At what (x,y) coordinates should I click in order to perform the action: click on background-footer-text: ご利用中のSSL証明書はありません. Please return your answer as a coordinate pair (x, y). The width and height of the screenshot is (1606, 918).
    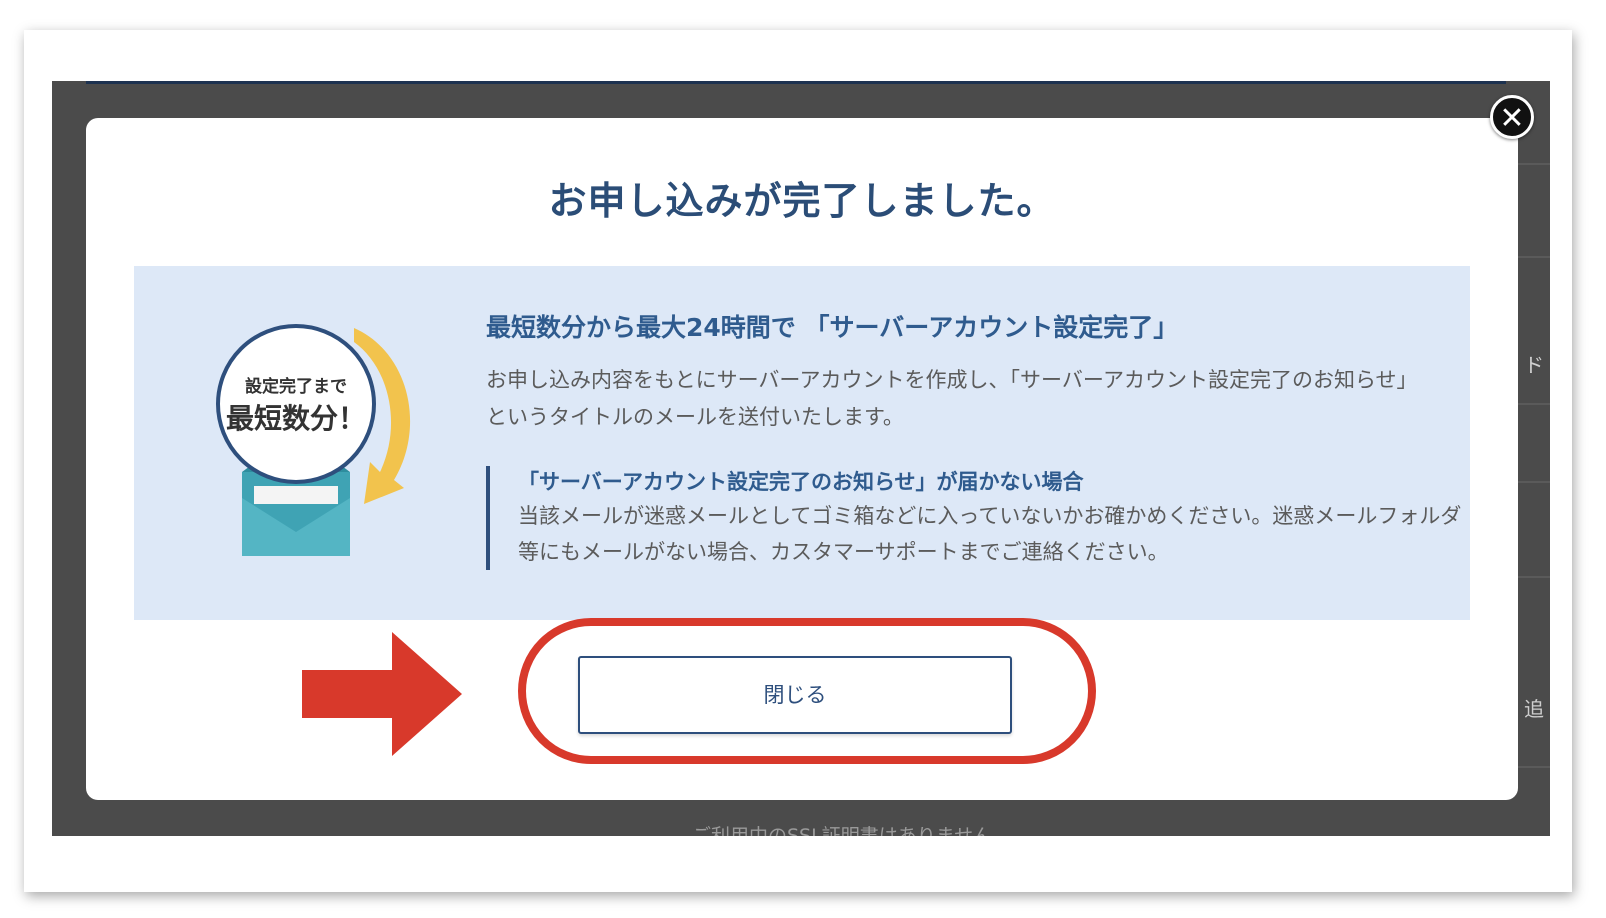
    Looking at the image, I should click on (842, 830).